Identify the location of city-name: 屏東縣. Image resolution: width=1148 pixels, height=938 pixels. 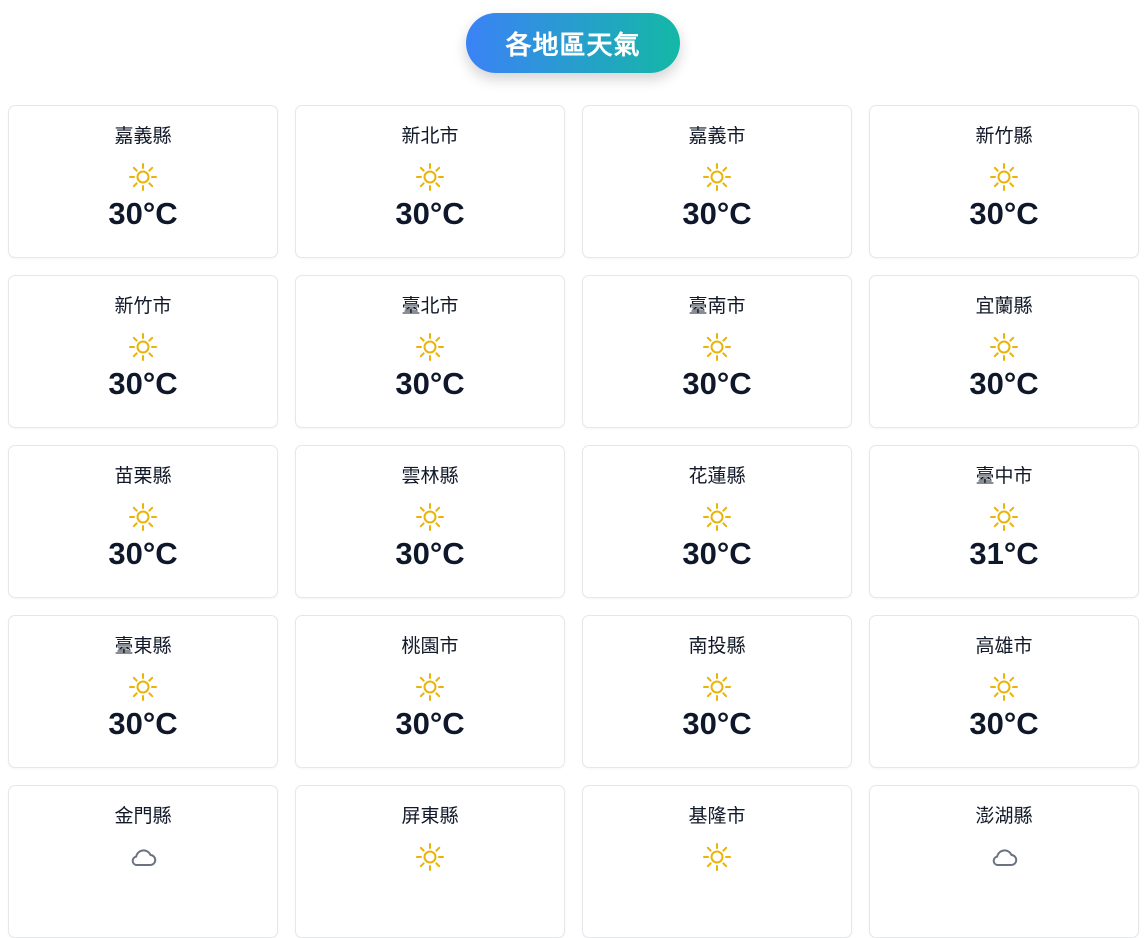
(430, 816).